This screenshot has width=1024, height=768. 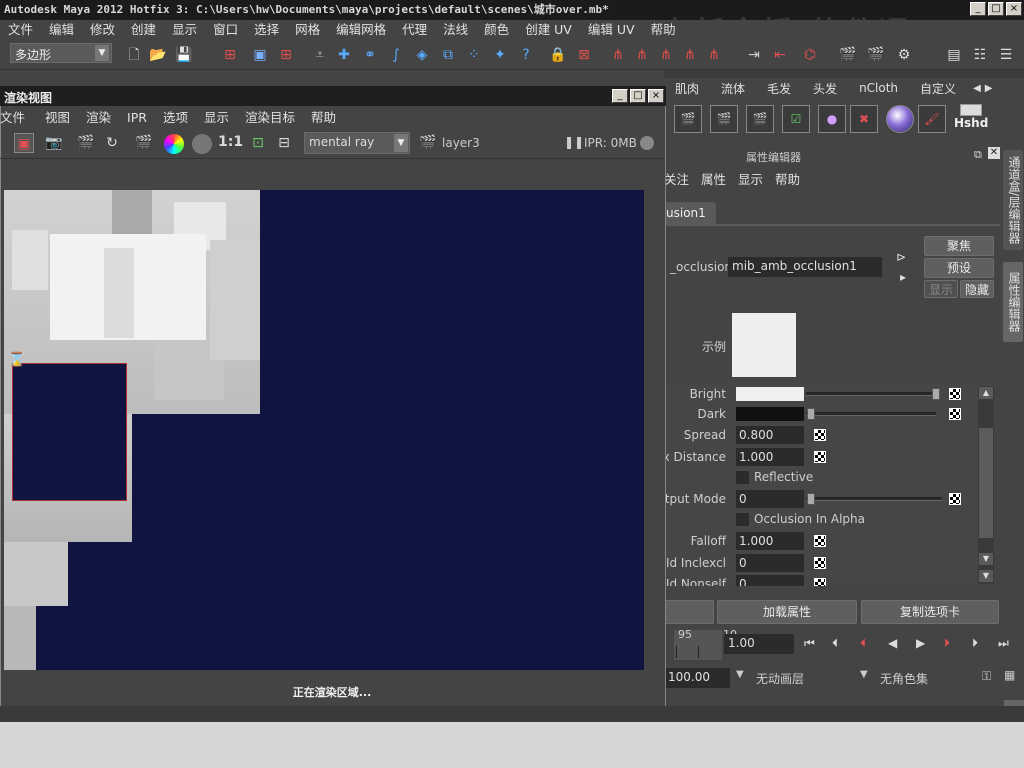 I want to click on attr-menu-focus: 关注, so click(x=679, y=180).